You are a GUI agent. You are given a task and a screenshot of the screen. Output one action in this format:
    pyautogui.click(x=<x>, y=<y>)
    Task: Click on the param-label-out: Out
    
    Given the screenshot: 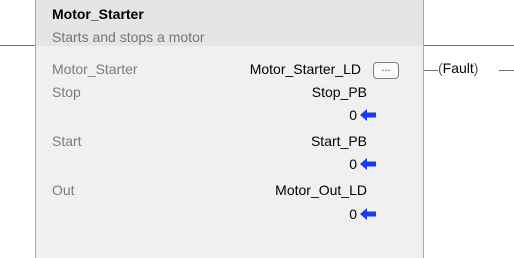 What is the action you would take?
    pyautogui.click(x=63, y=190)
    